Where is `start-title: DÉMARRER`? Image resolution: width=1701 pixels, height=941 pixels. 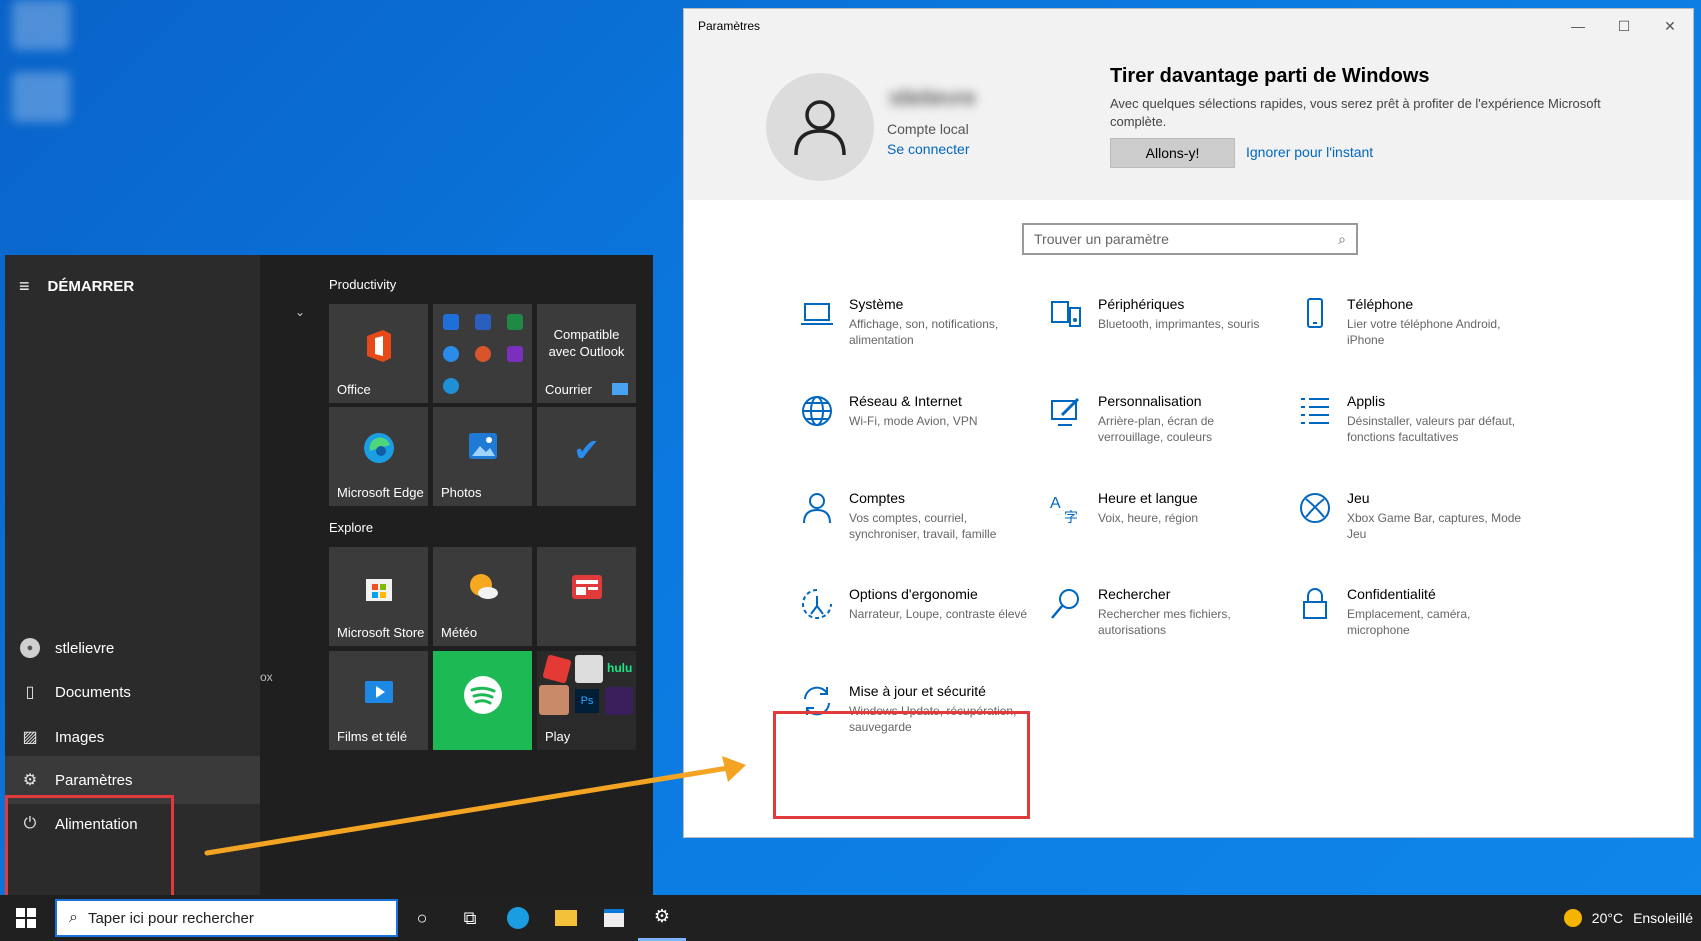 start-title: DÉMARRER is located at coordinates (91, 286).